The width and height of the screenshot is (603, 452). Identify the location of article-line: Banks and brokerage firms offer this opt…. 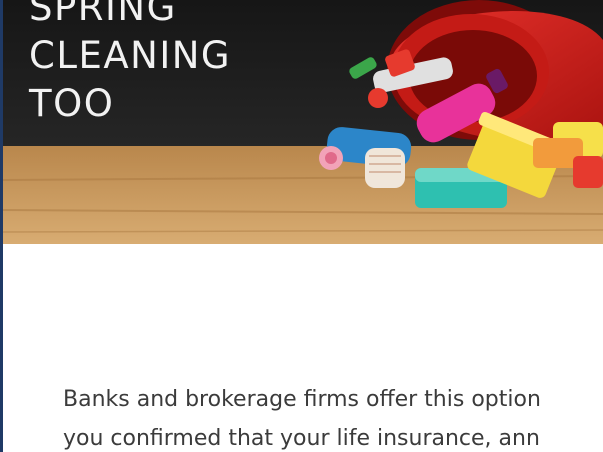
(302, 399).